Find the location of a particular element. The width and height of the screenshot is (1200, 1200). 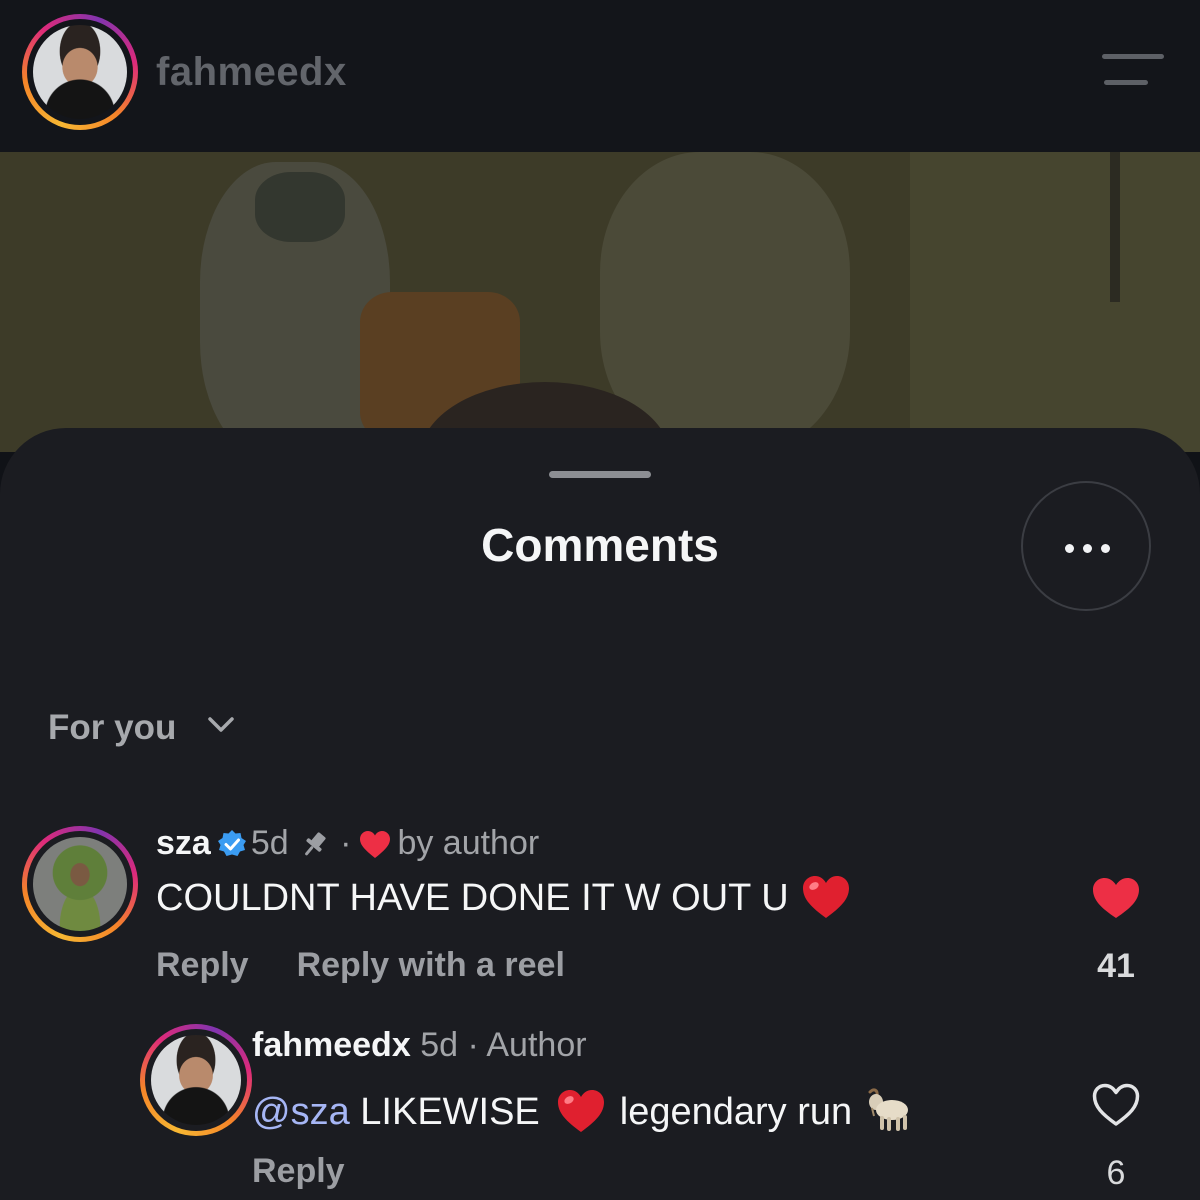

profile-header: fahmeedx is located at coordinates (600, 76).